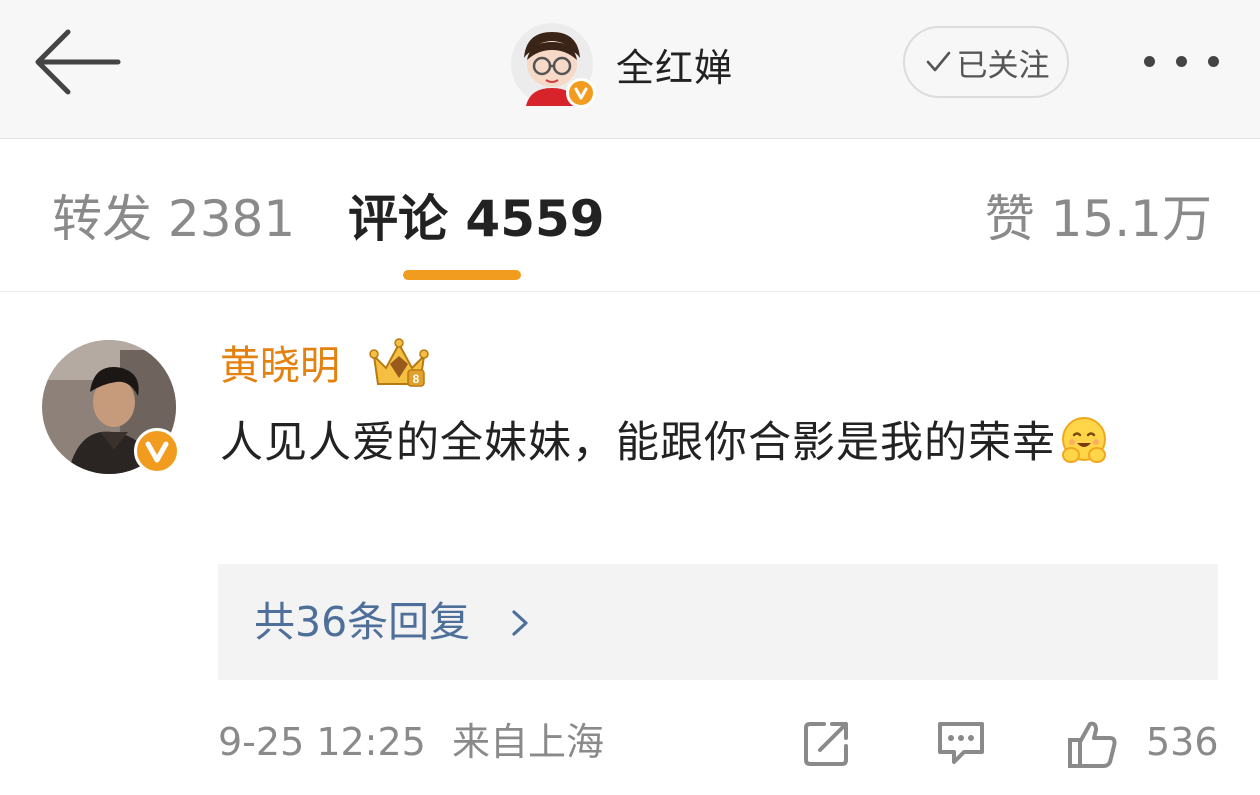  What do you see at coordinates (1003, 65) in the screenshot?
I see `follow-label: 已关注` at bounding box center [1003, 65].